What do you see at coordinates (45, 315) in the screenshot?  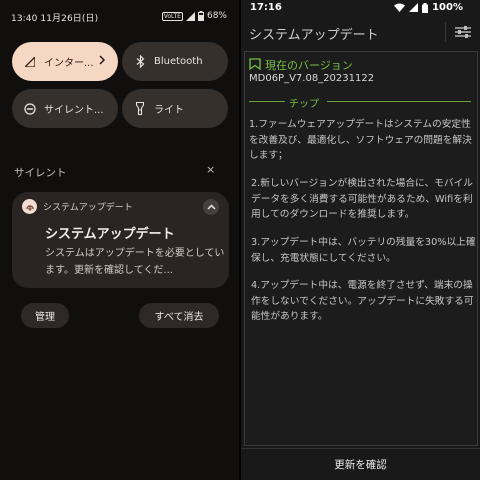 I see `manage-button: 管理` at bounding box center [45, 315].